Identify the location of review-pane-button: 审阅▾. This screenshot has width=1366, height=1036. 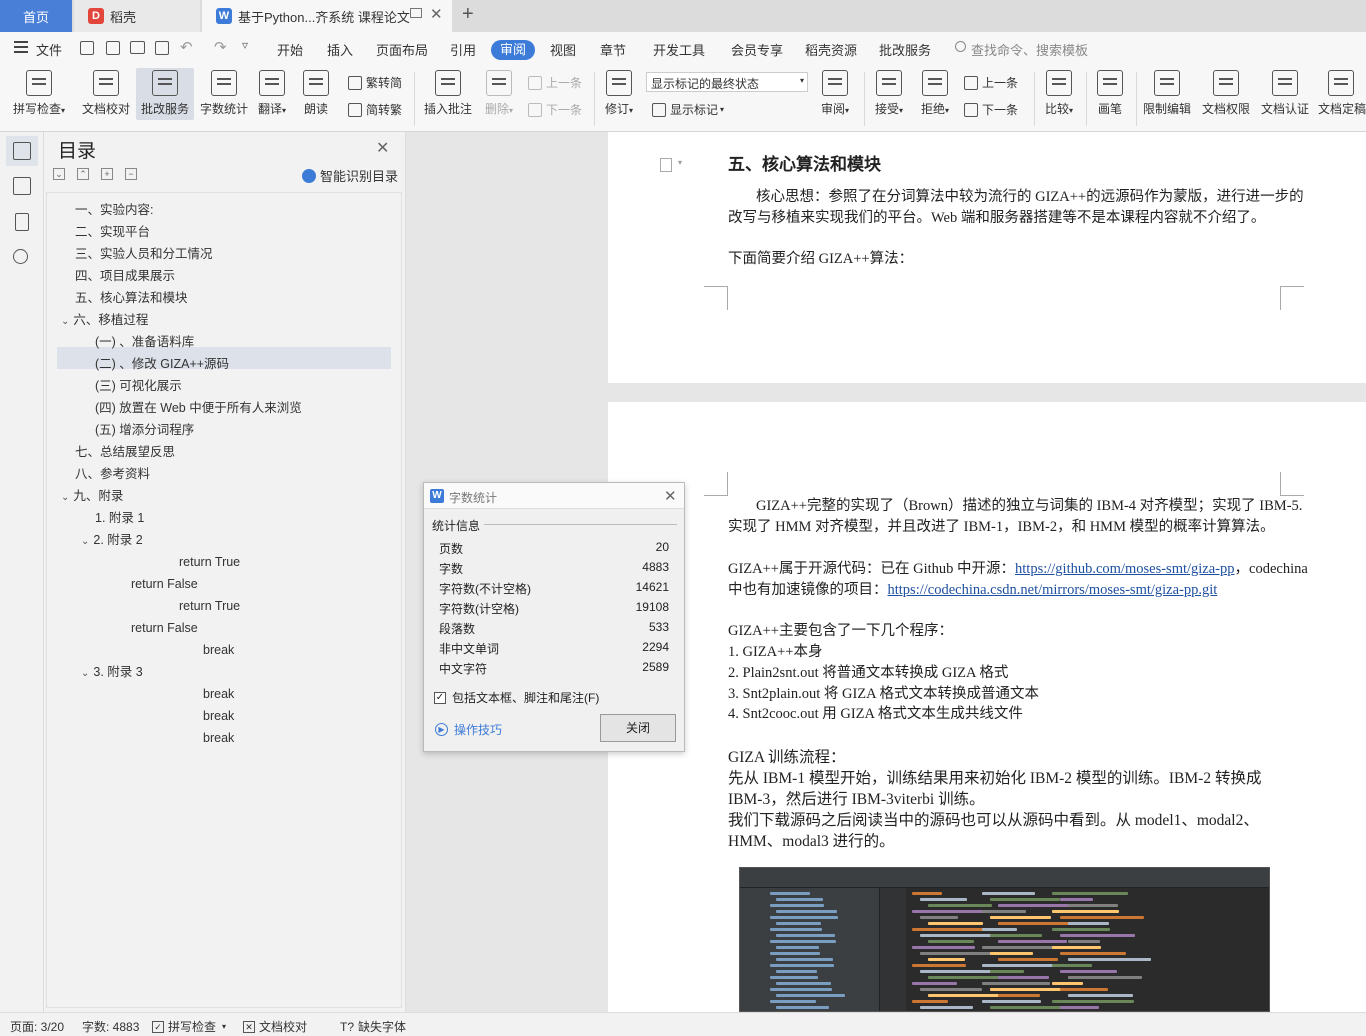
(835, 93).